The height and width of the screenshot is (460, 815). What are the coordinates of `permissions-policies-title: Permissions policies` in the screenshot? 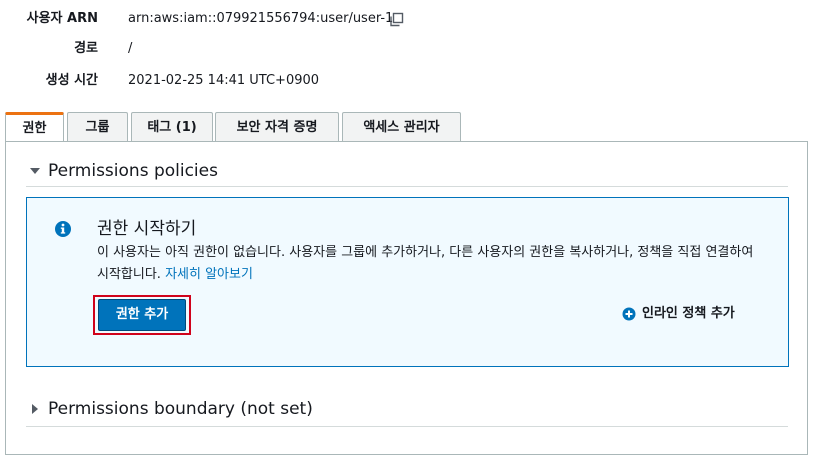 It's located at (133, 171).